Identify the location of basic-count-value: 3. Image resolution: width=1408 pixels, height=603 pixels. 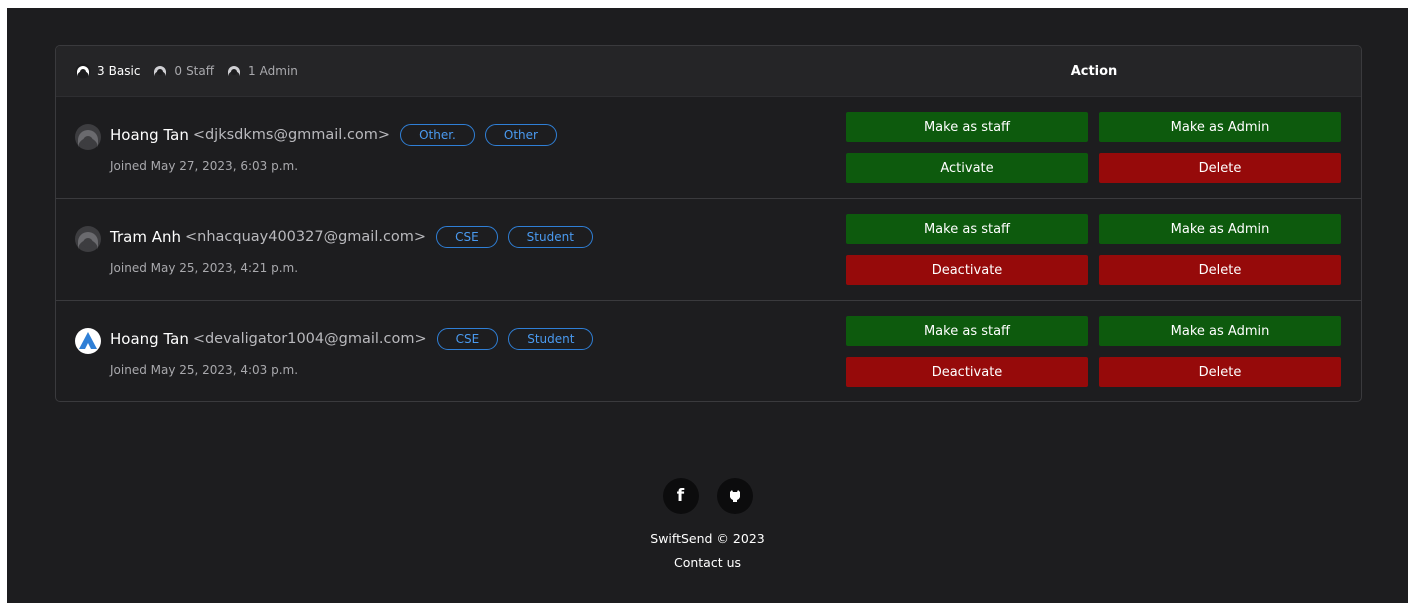
(101, 71).